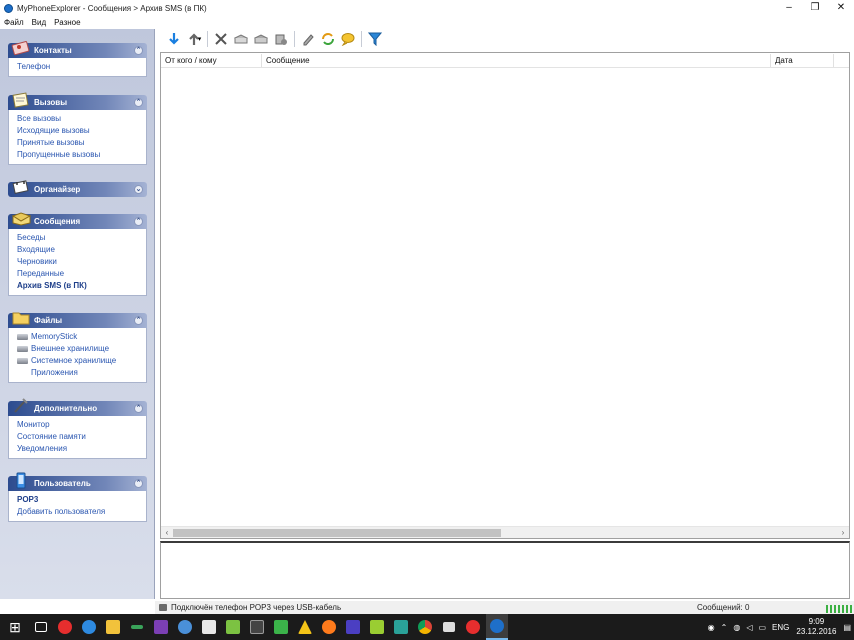  What do you see at coordinates (847, 627) in the screenshot?
I see `notifications-icon: ▤` at bounding box center [847, 627].